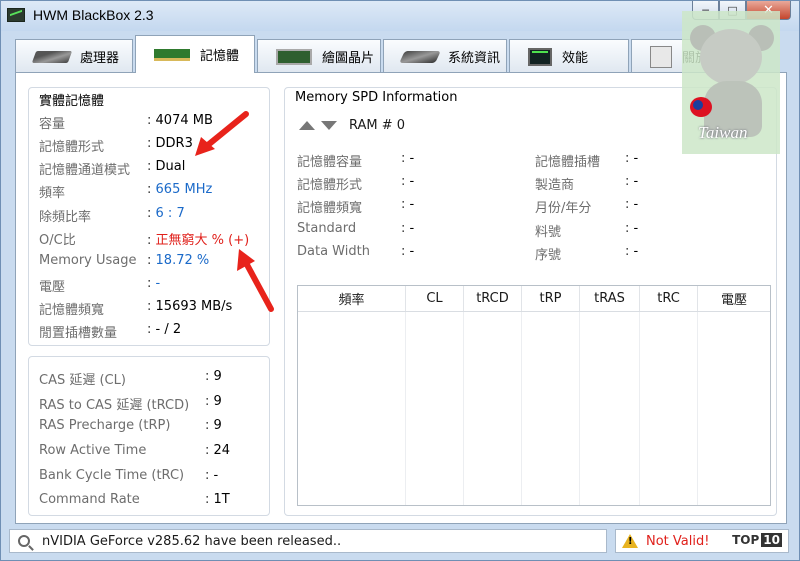 This screenshot has height=561, width=800. What do you see at coordinates (352, 125) in the screenshot?
I see `ram-slot-navigator: RAM # 0` at bounding box center [352, 125].